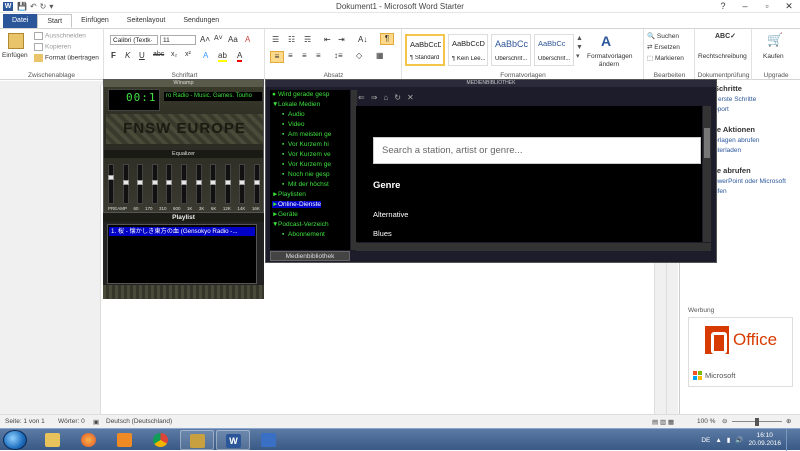 The height and width of the screenshot is (451, 800). I want to click on tab-start: Start, so click(55, 21).